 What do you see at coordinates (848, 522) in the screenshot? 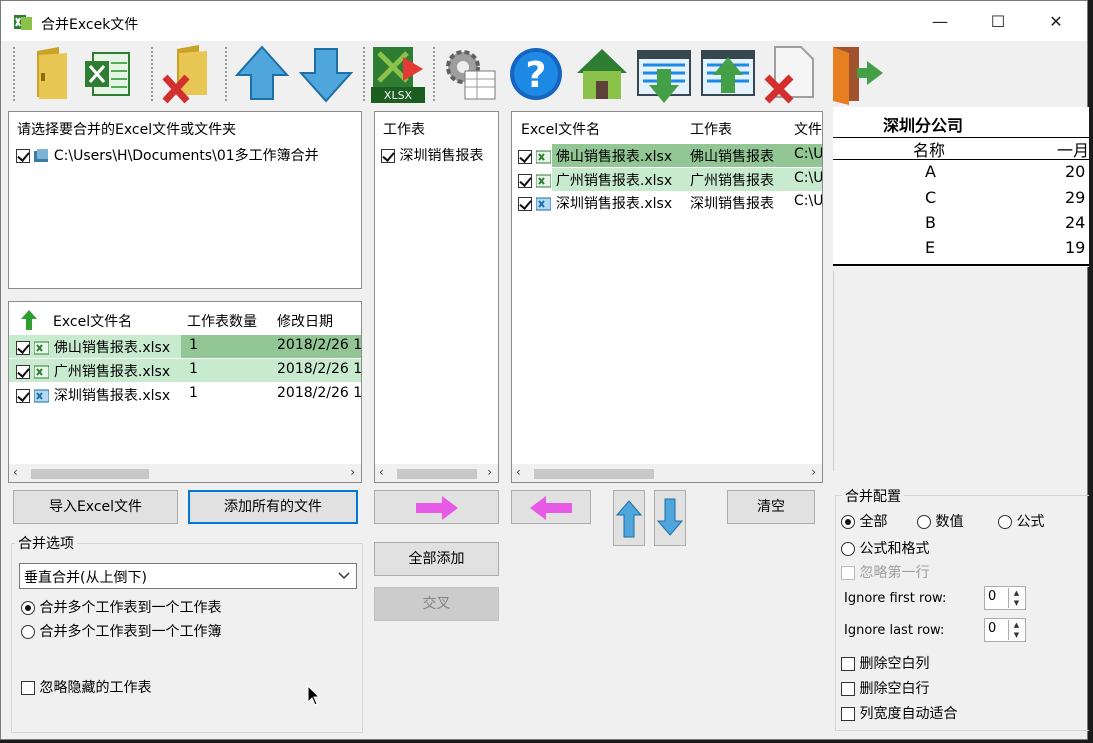
I see `radio-all-dot` at bounding box center [848, 522].